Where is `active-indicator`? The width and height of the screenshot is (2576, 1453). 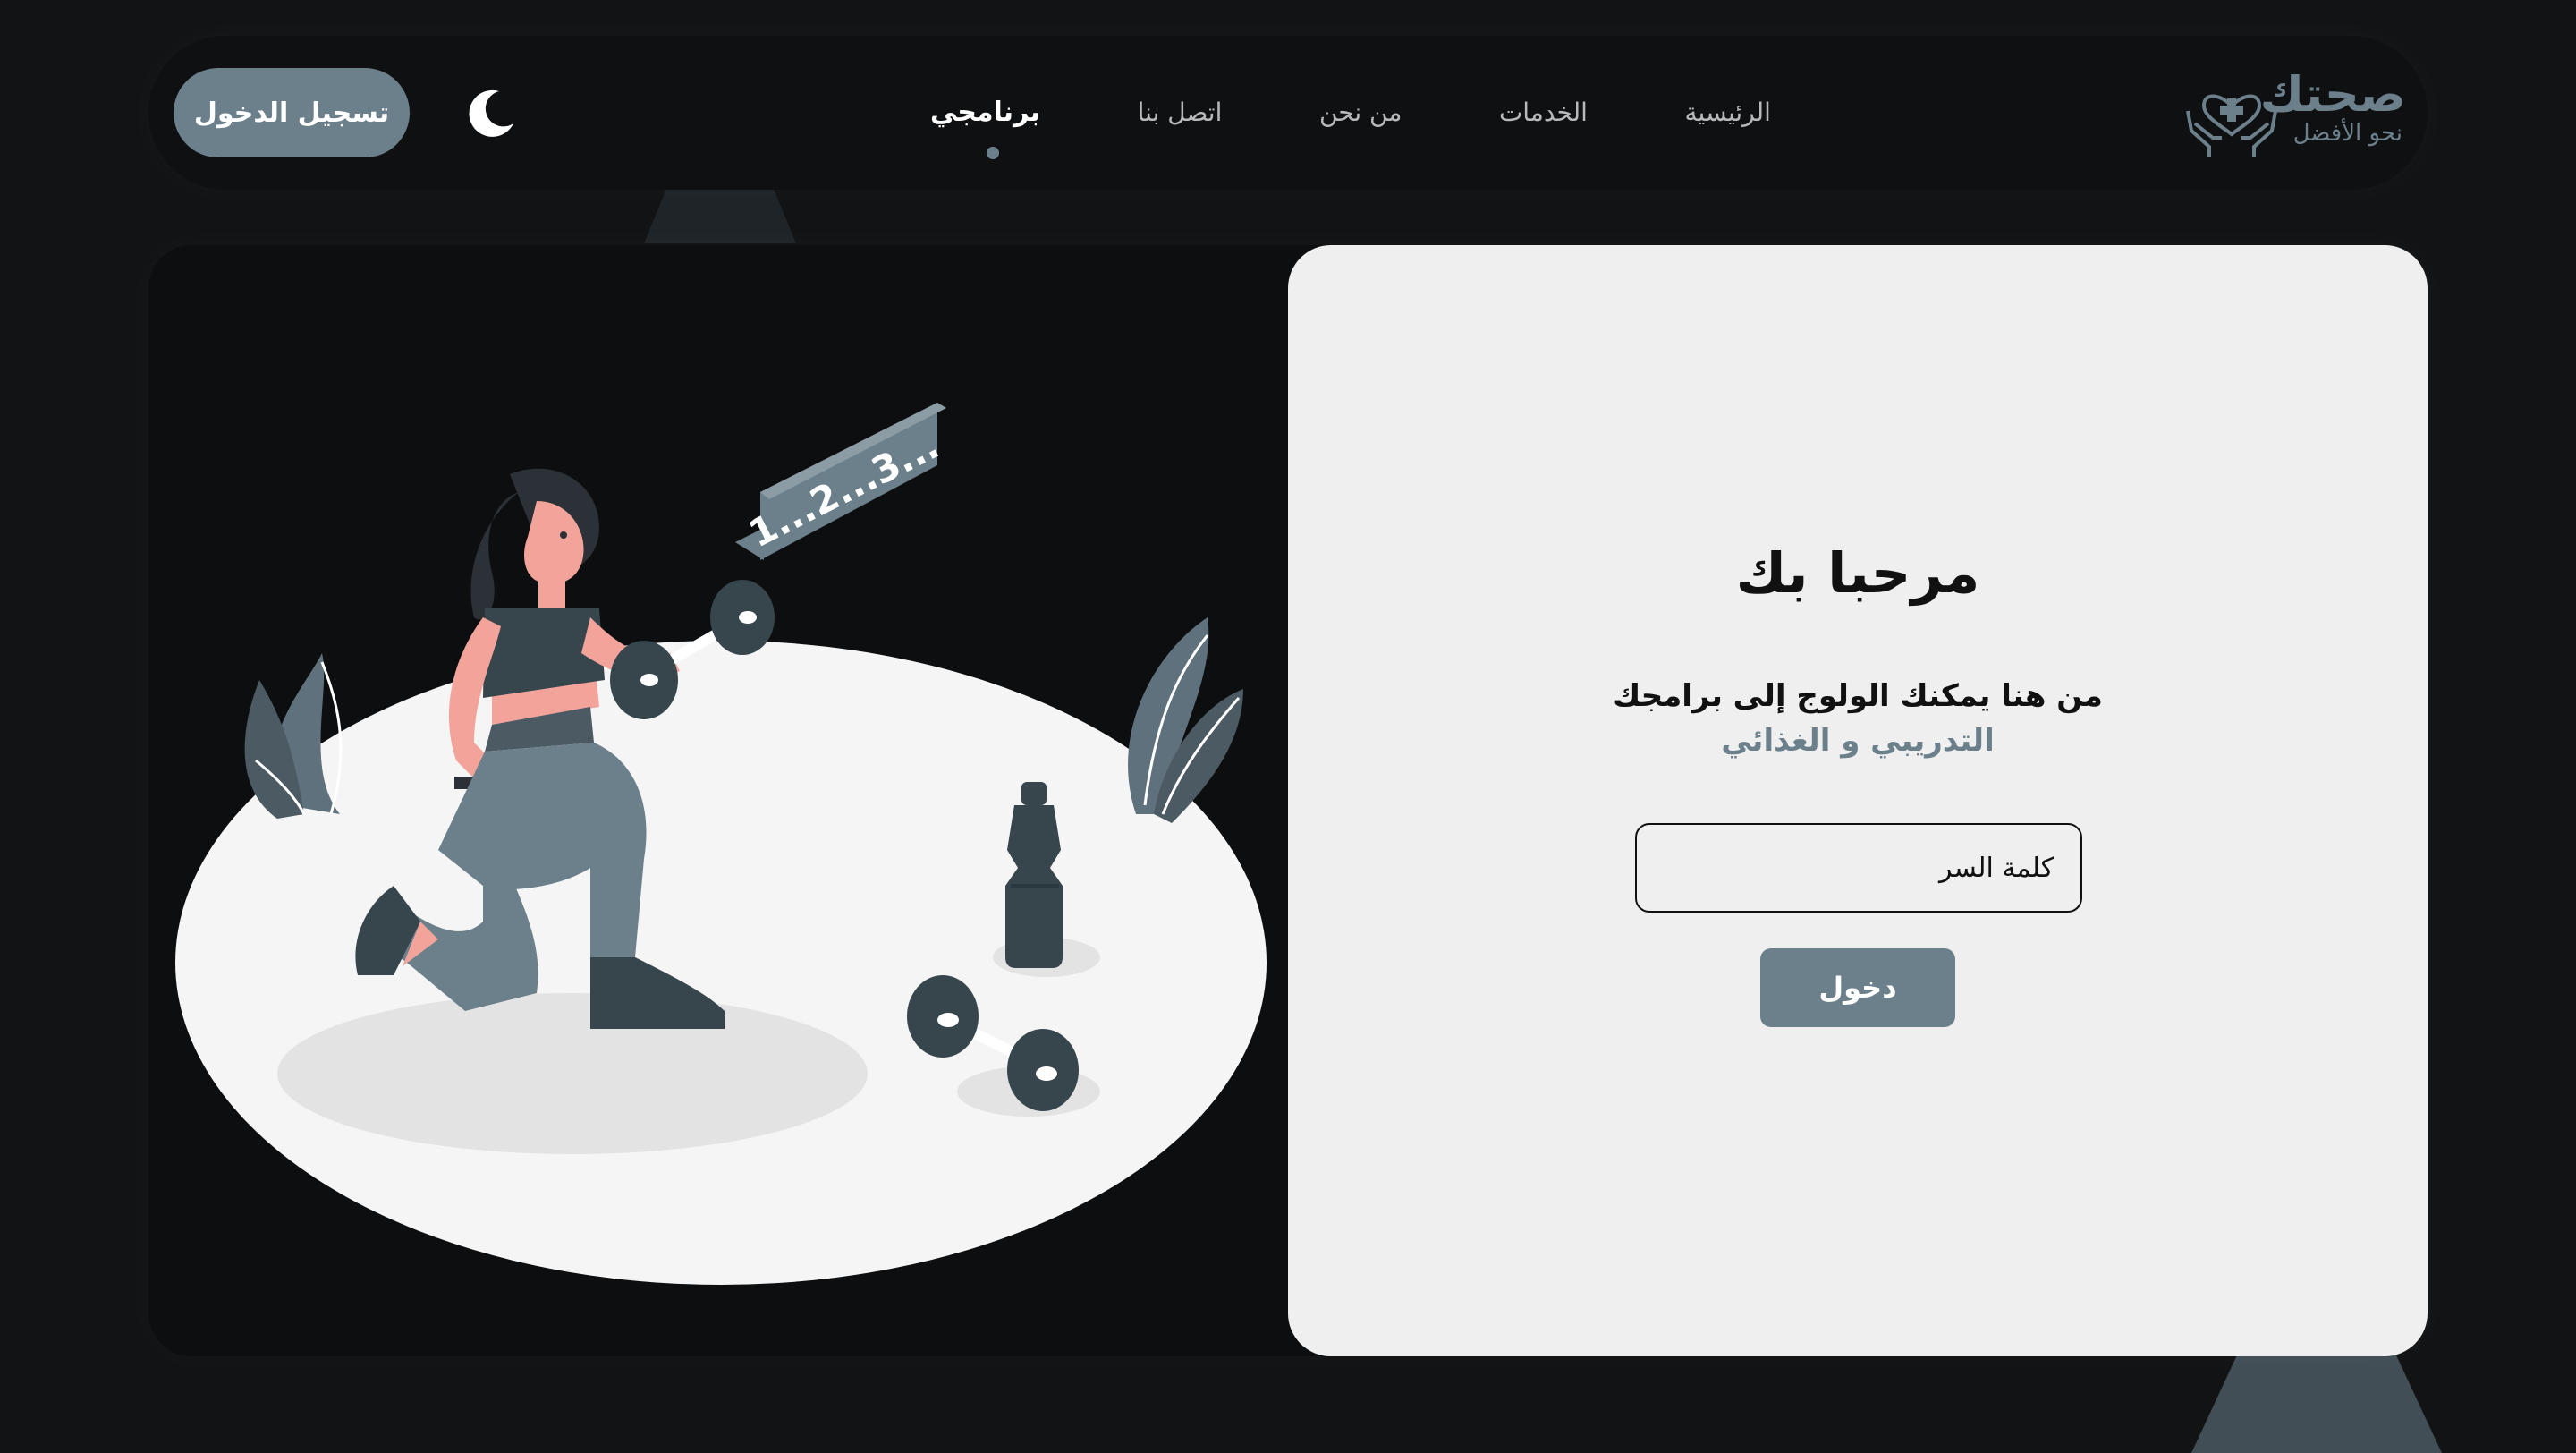
active-indicator is located at coordinates (993, 153).